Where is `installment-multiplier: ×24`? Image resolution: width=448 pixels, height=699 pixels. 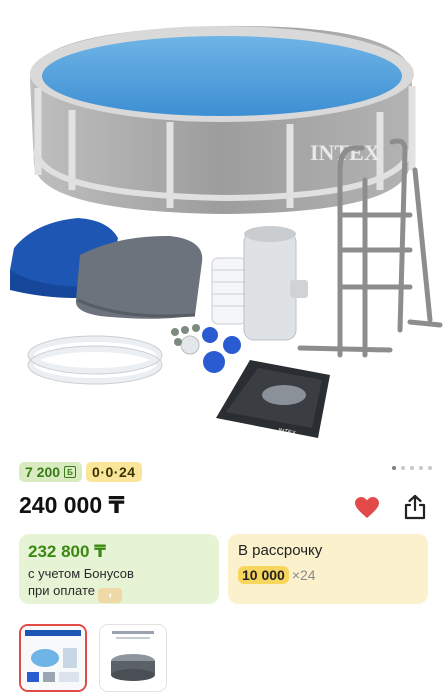
installment-multiplier: ×24 is located at coordinates (303, 575).